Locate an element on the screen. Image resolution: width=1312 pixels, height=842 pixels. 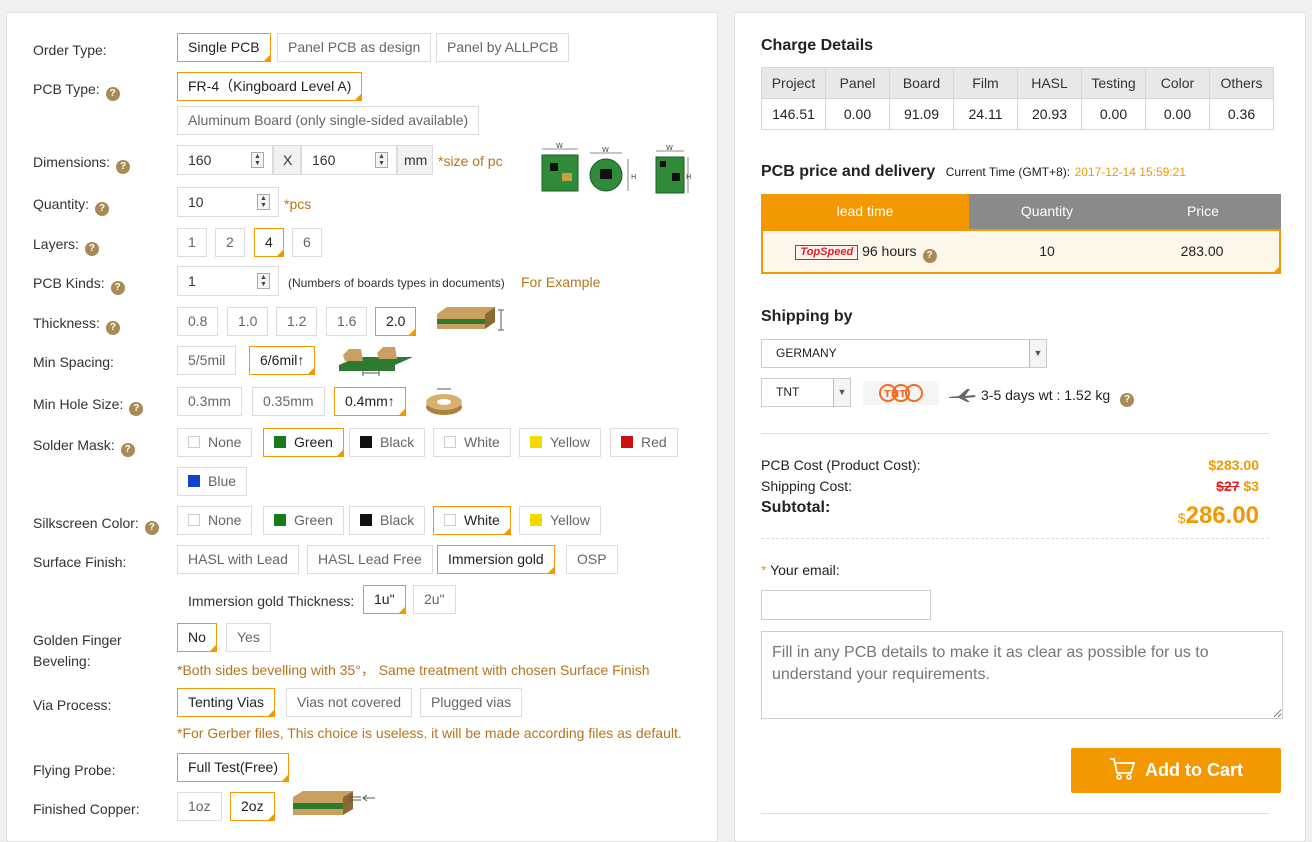
for-example-link: For Example is located at coordinates (560, 282).